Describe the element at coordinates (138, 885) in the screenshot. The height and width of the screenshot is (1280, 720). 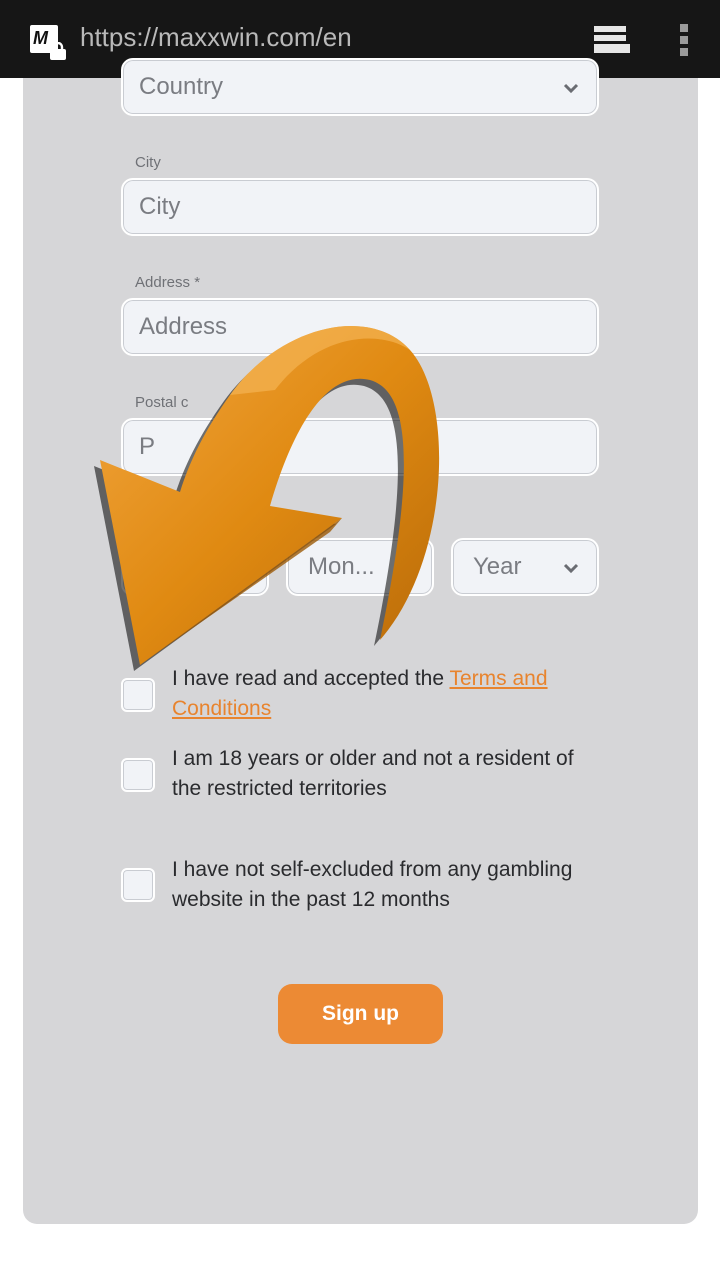
I see `self-excluded-checkbox` at that location.